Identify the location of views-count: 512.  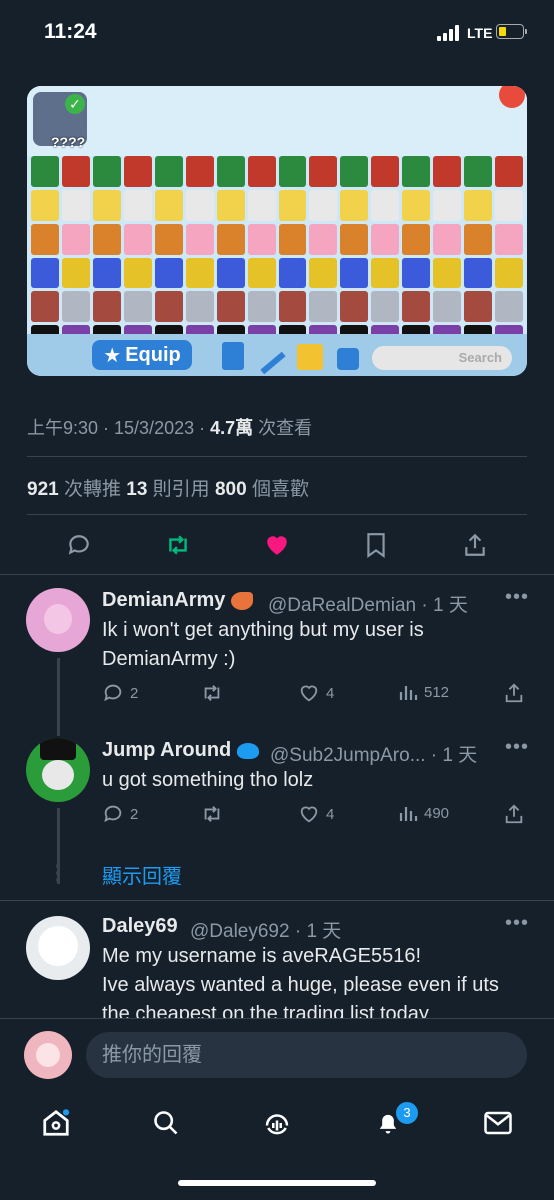
(437, 692).